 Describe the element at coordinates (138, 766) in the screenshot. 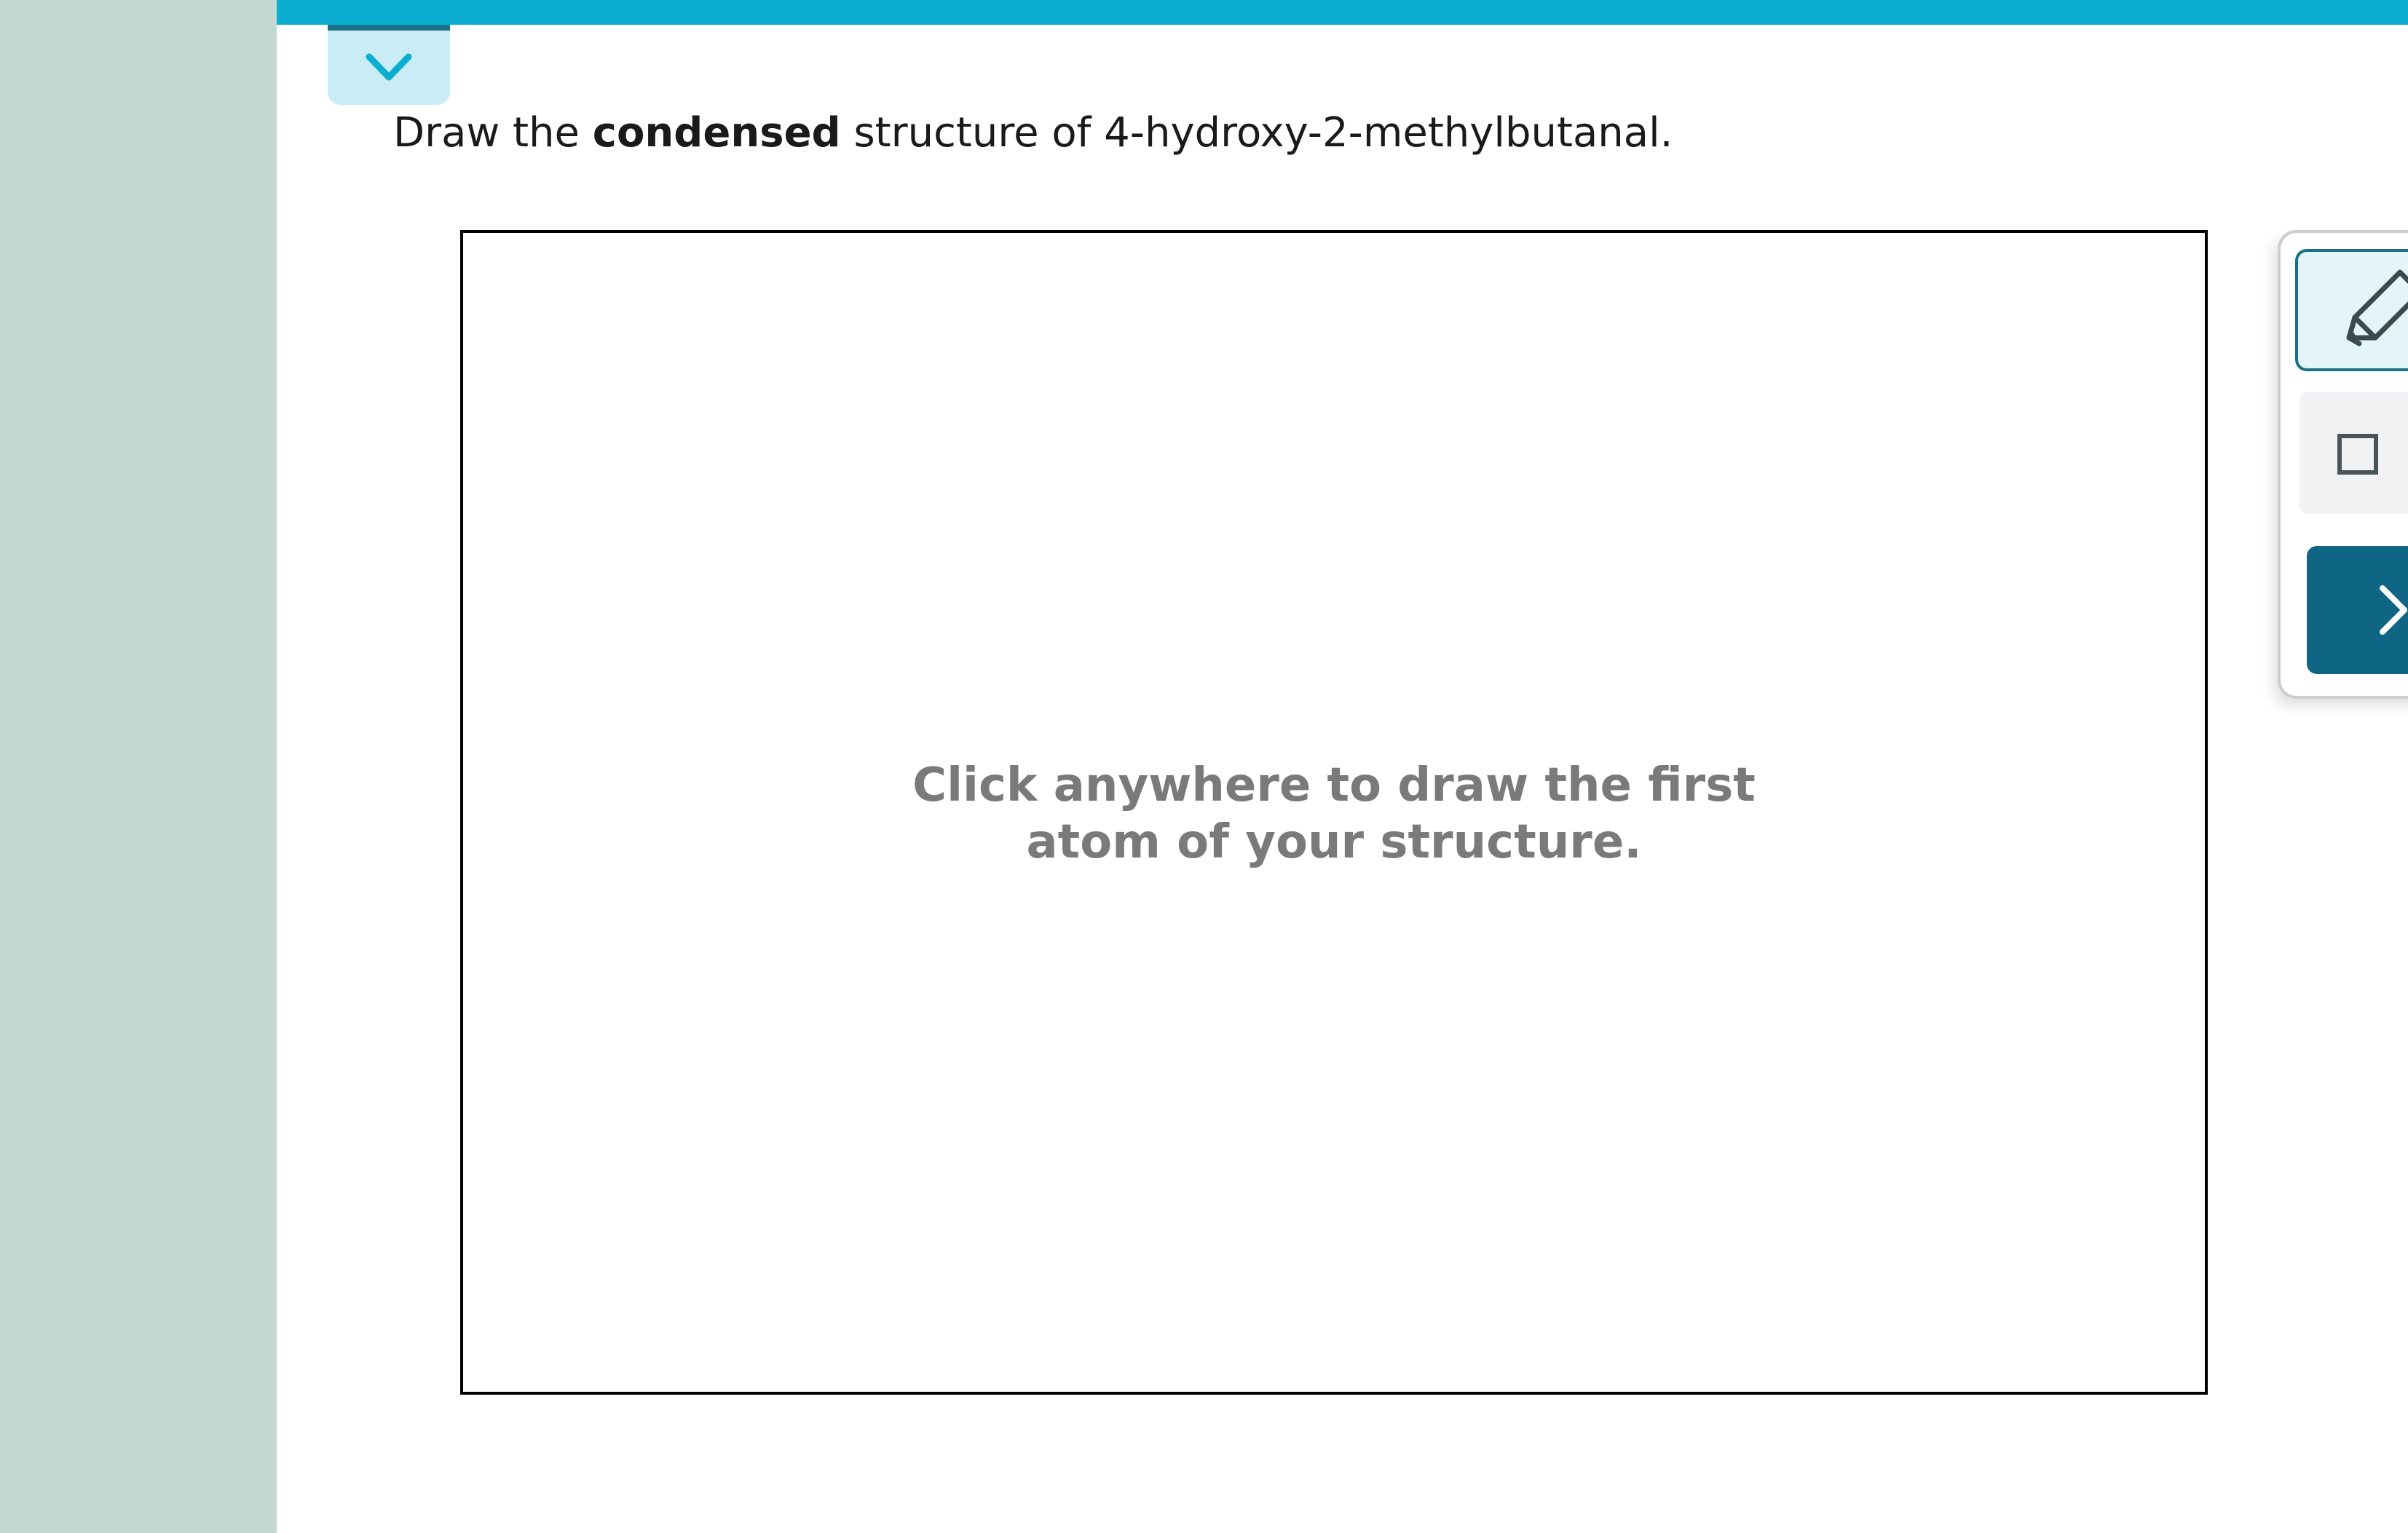

I see `left-sidebar-strip` at that location.